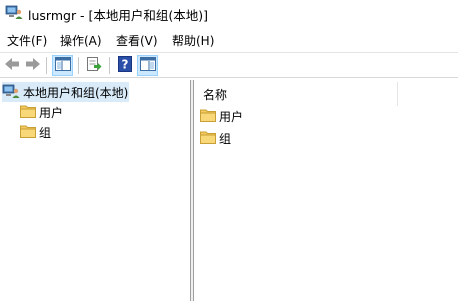 This screenshot has width=458, height=301. I want to click on forward-arrow-icon, so click(33, 65).